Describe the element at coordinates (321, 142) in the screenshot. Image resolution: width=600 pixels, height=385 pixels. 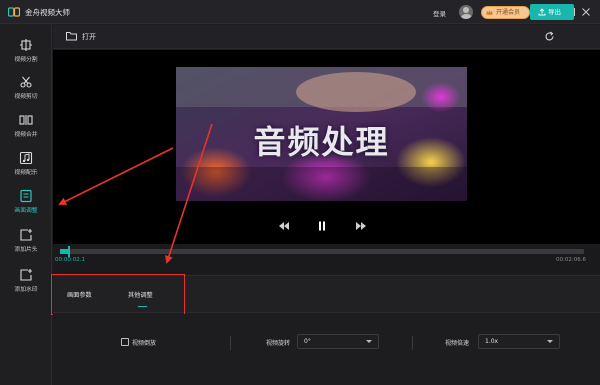
I see `video-caption: 音频处理` at that location.